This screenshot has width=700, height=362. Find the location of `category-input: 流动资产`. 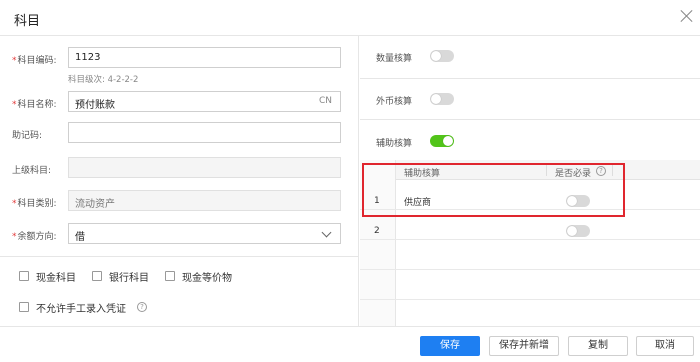

category-input: 流动资产 is located at coordinates (204, 200).